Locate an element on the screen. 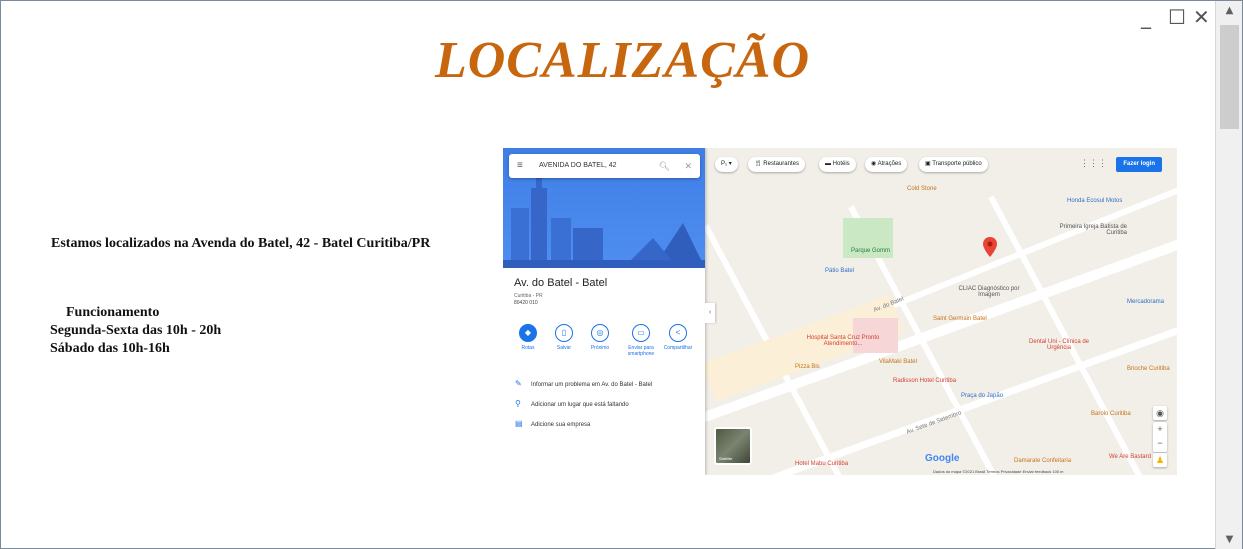 The height and width of the screenshot is (549, 1243). directions-button: ◆ Rotas is located at coordinates (528, 337).